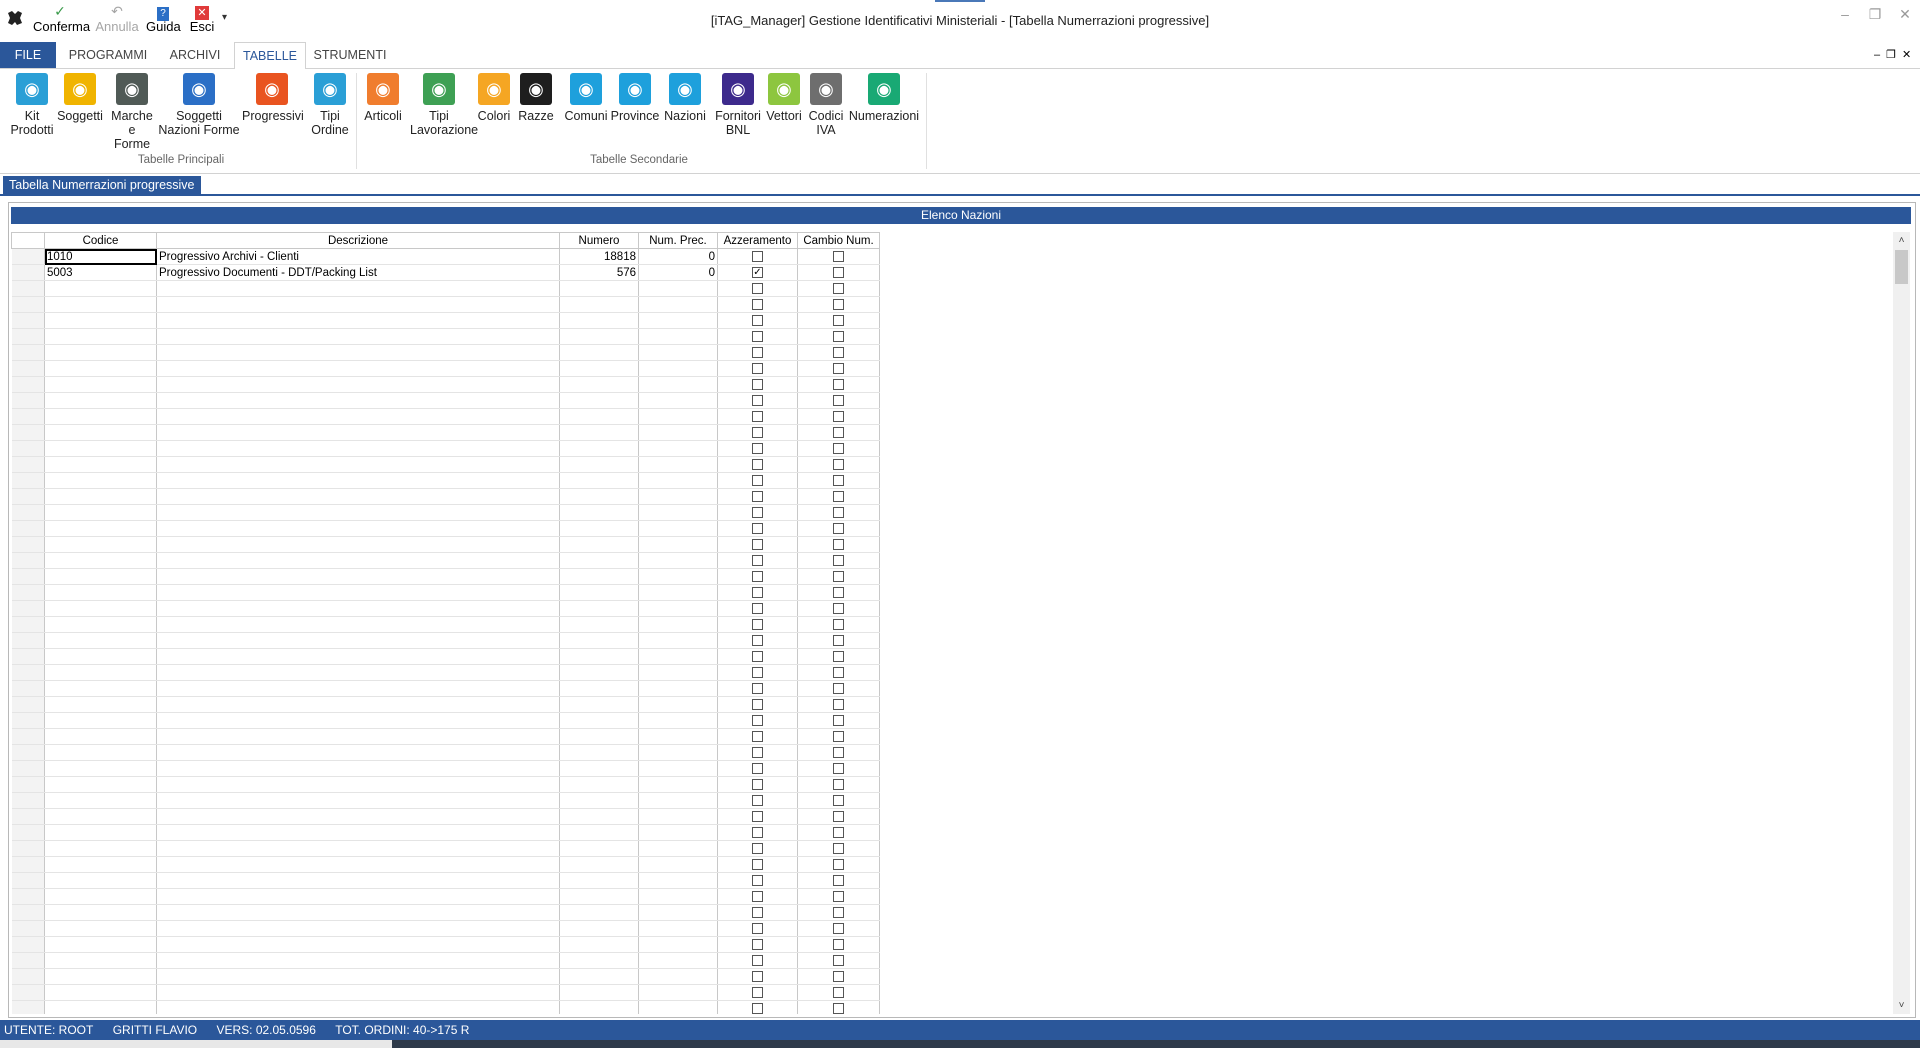 The image size is (1920, 1048). I want to click on cell-descrizione: Progressivo Archivi - Clienti, so click(358, 256).